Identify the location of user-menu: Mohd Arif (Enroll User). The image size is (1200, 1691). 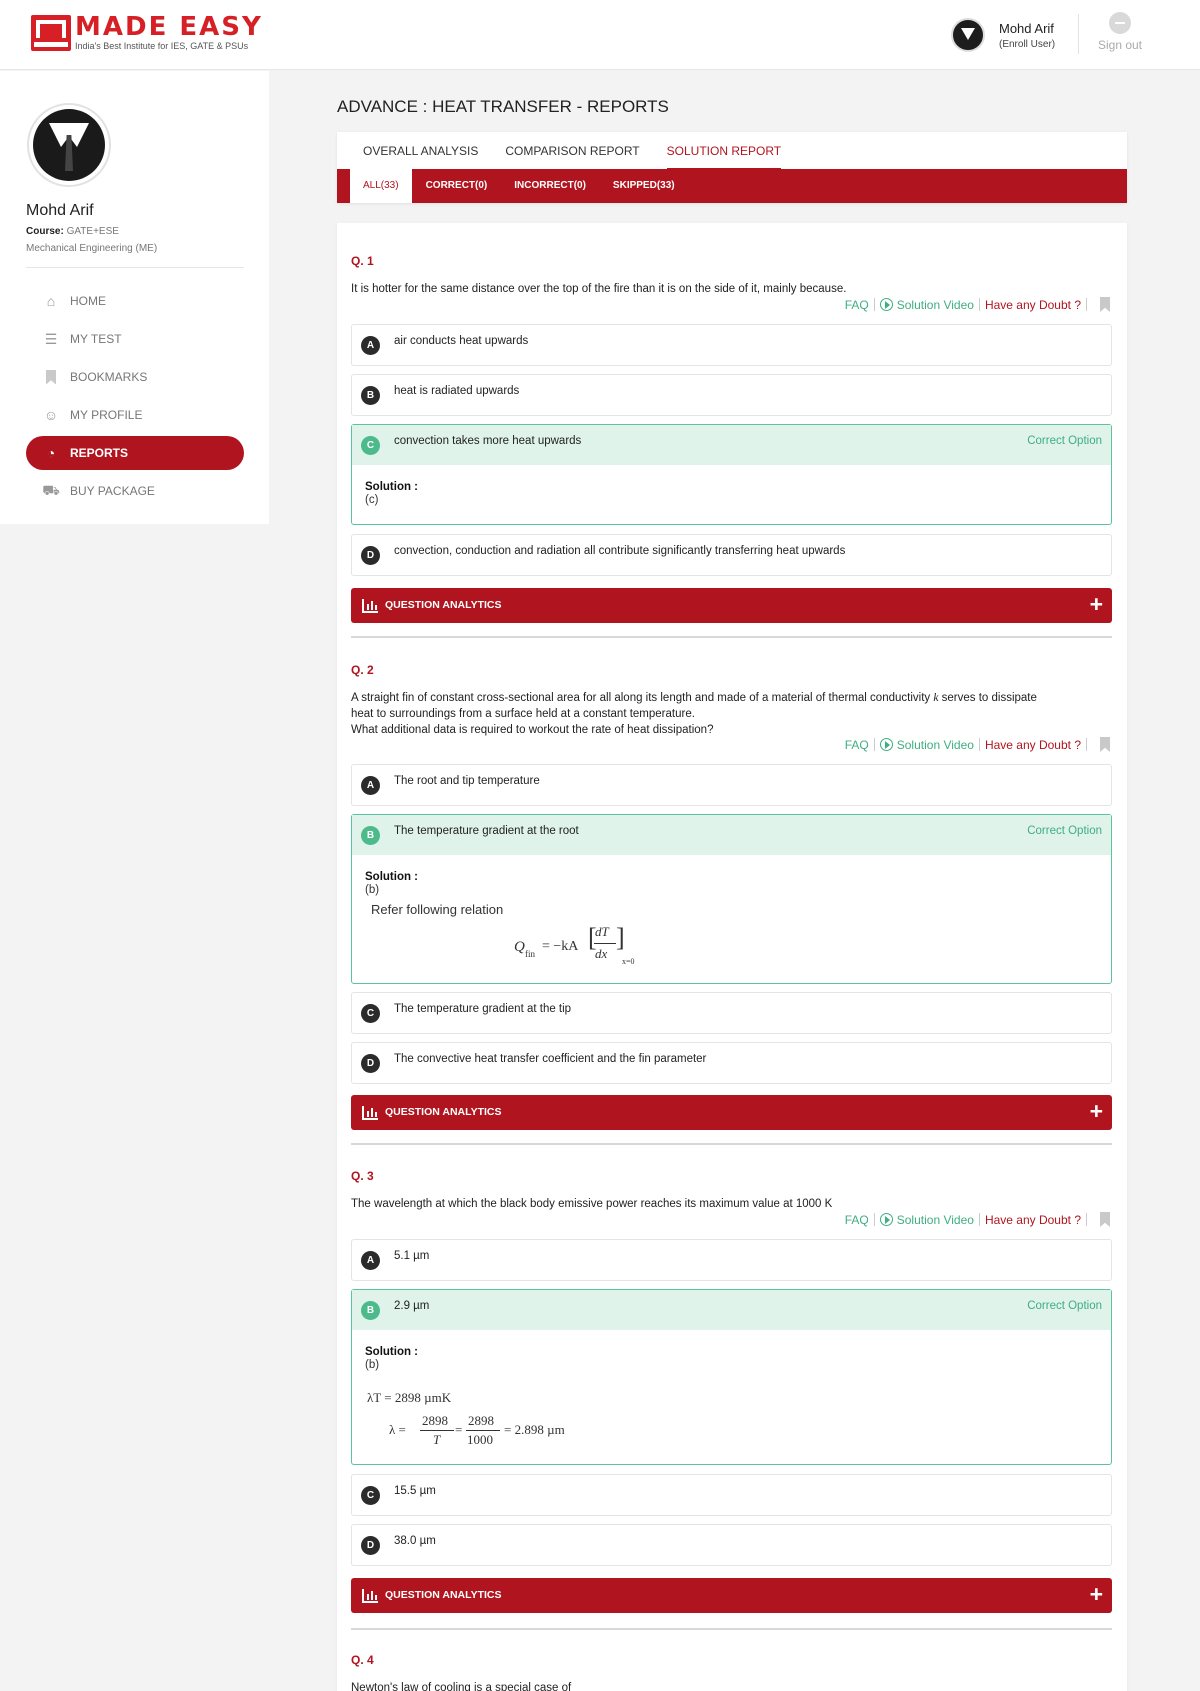
(1003, 35).